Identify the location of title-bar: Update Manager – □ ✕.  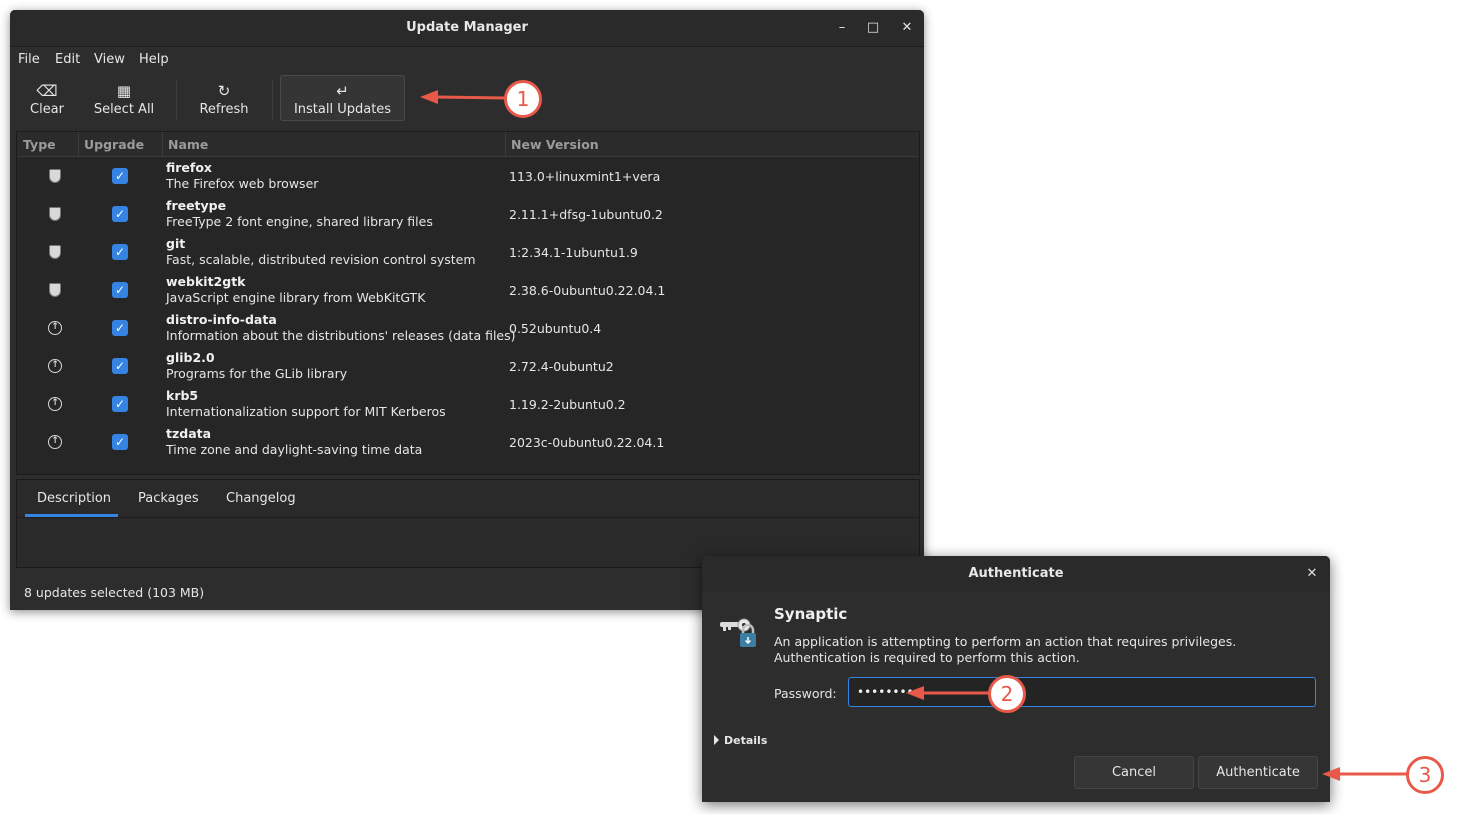
(467, 28).